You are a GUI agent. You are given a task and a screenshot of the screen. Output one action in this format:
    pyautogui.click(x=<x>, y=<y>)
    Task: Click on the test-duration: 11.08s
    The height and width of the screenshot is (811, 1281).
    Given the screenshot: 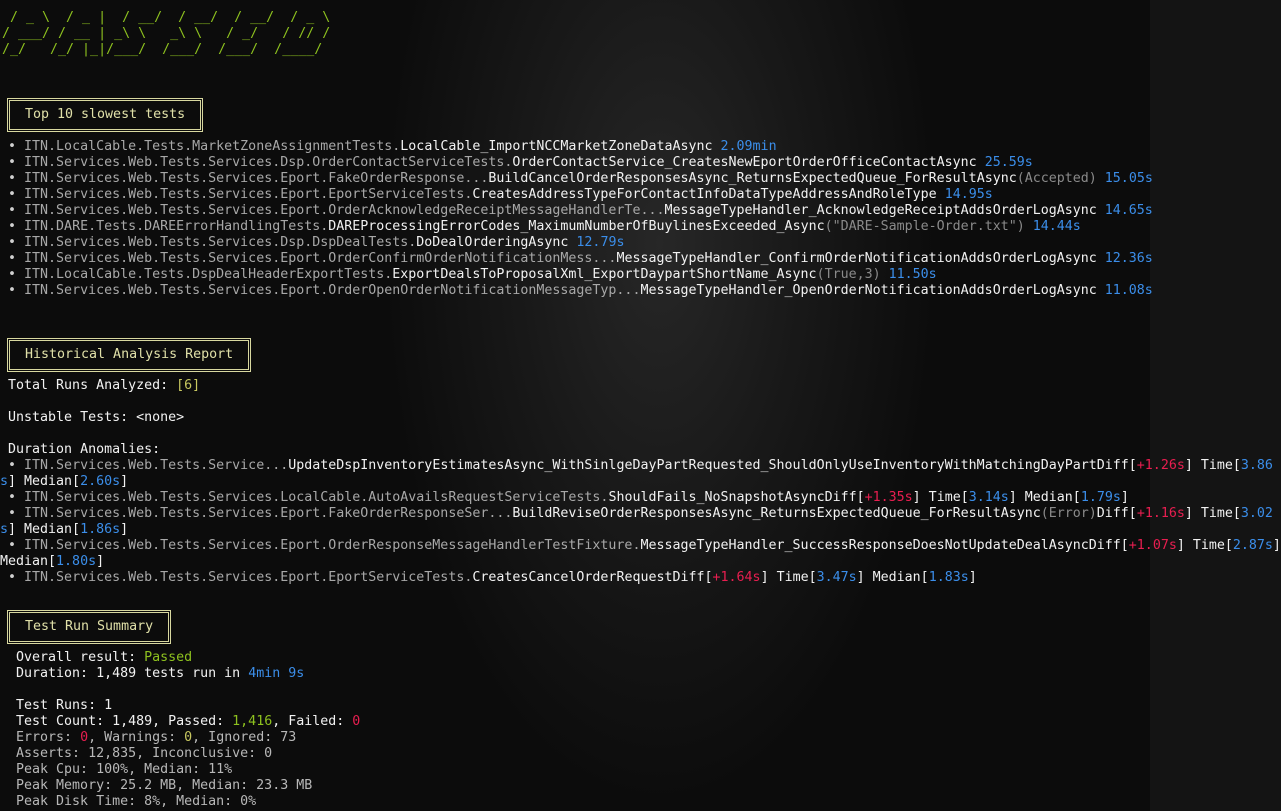 What is the action you would take?
    pyautogui.click(x=1128, y=290)
    